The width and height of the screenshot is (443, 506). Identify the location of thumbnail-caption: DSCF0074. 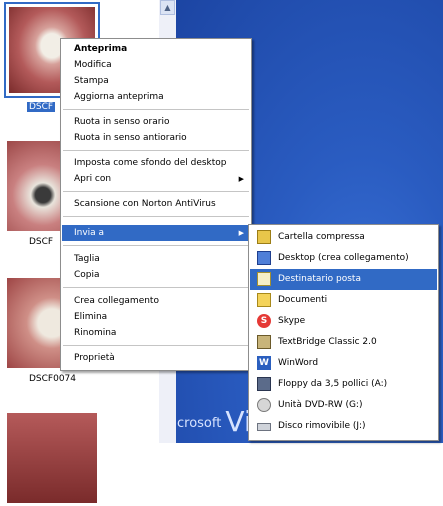
(52, 379).